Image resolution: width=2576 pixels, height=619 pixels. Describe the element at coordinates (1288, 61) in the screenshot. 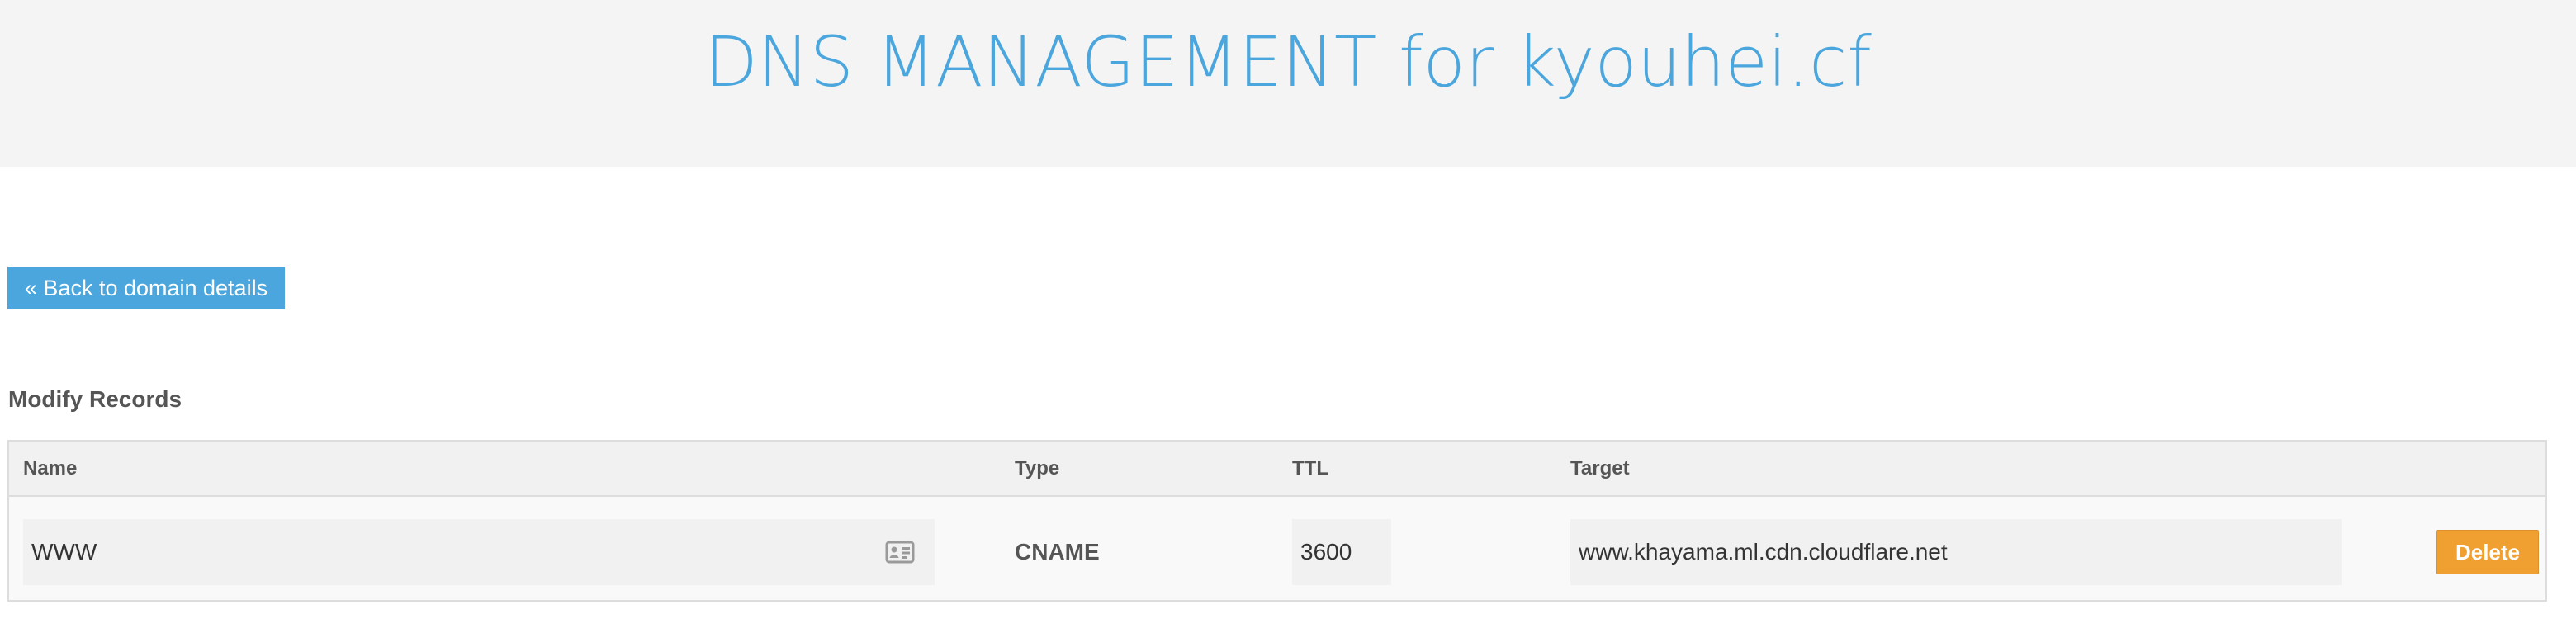

I see `page-title: DNS MANAGEMENT for kyouhei.cf` at that location.